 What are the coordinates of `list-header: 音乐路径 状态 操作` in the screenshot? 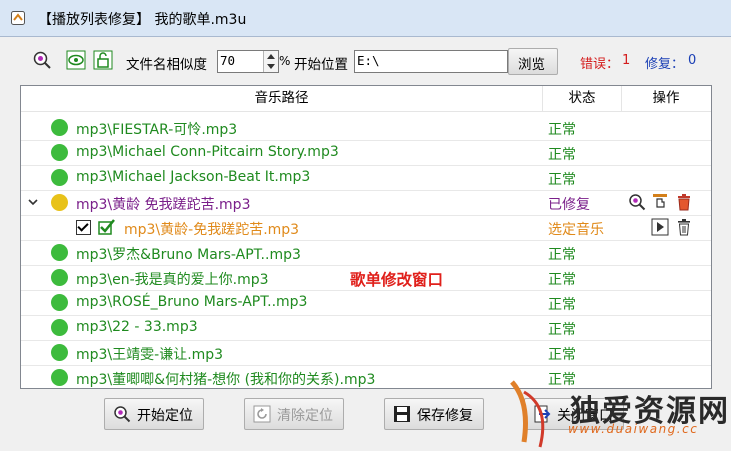 It's located at (366, 99).